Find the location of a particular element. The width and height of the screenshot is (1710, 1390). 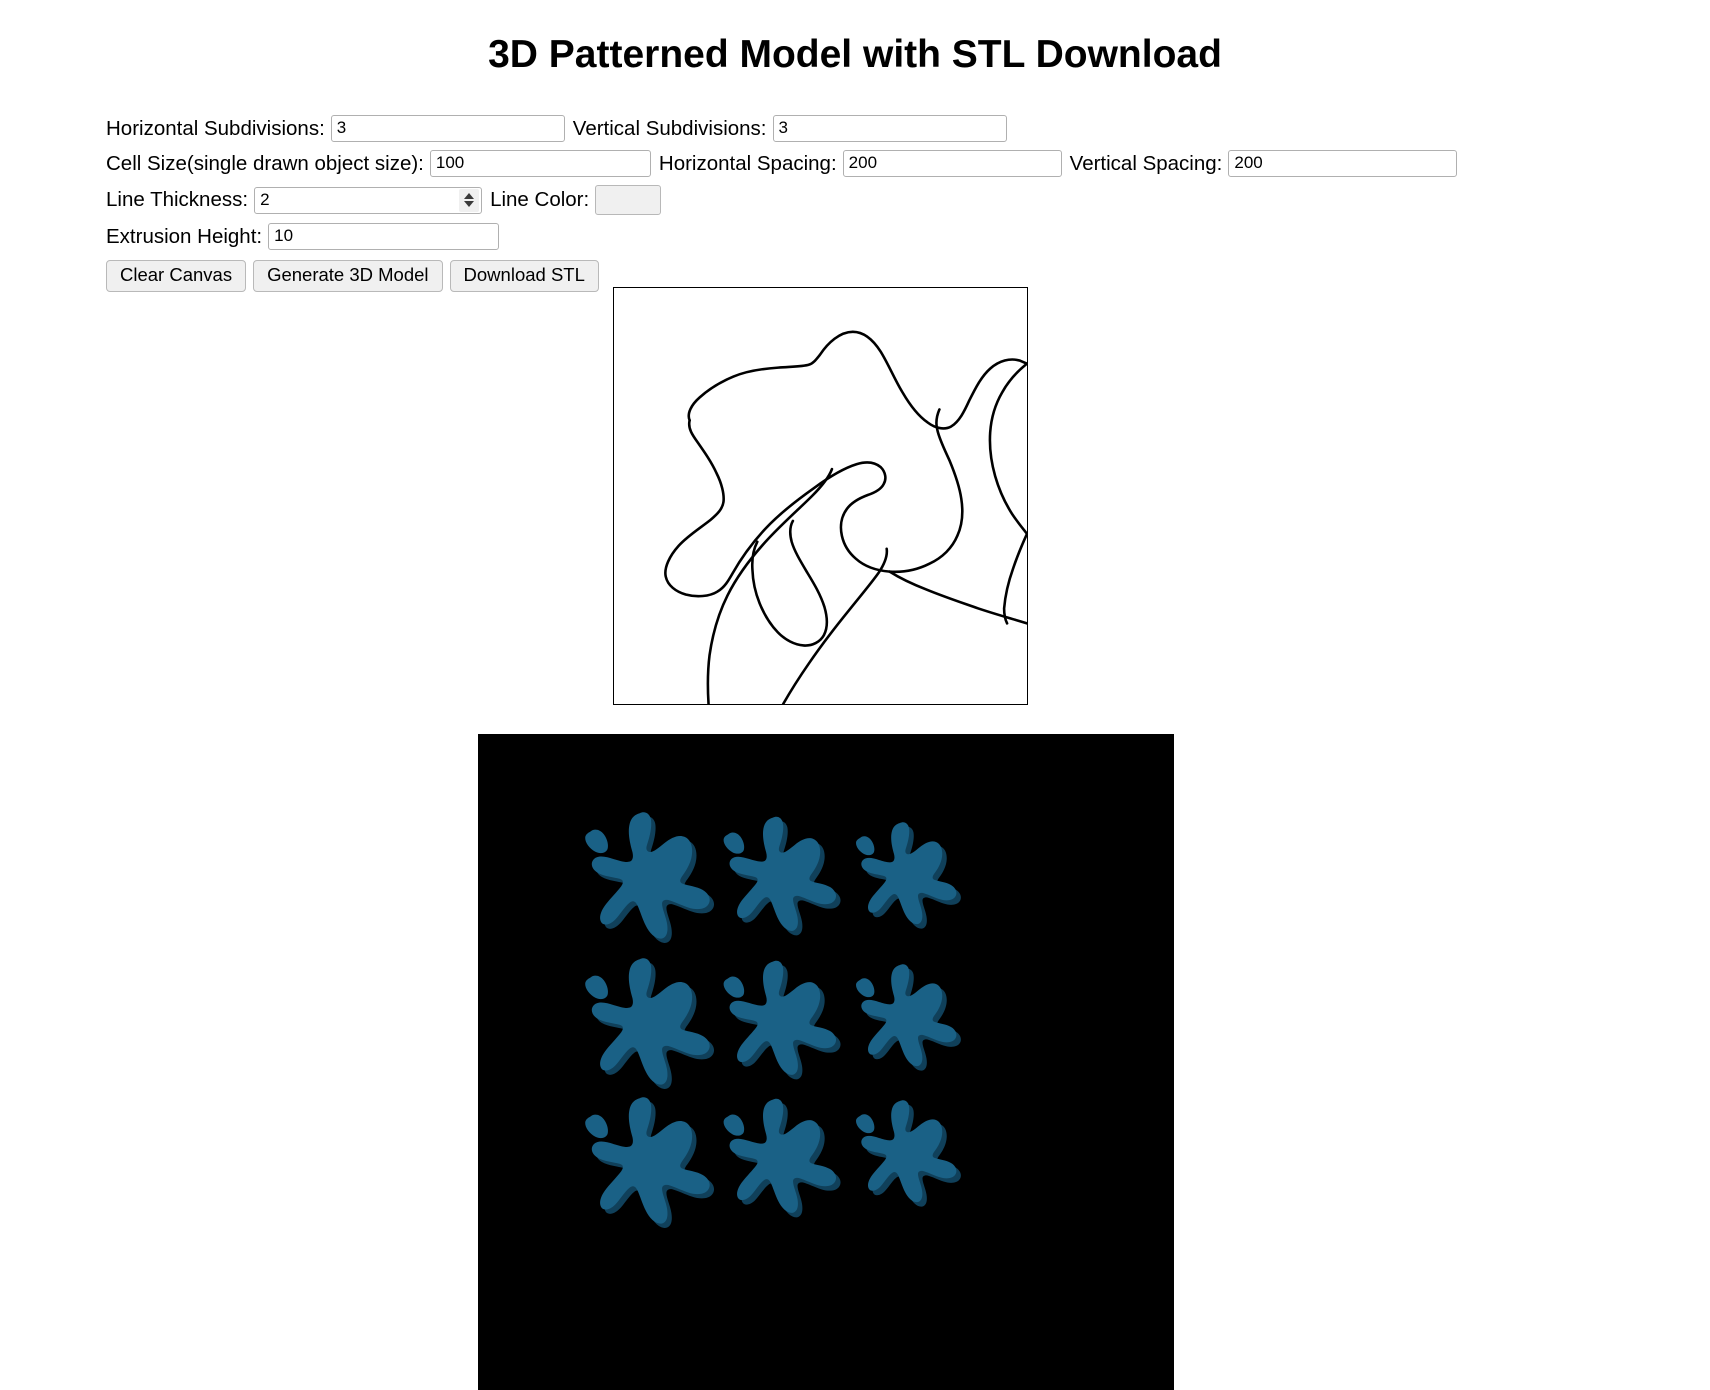

drawing-canvas is located at coordinates (820, 496).